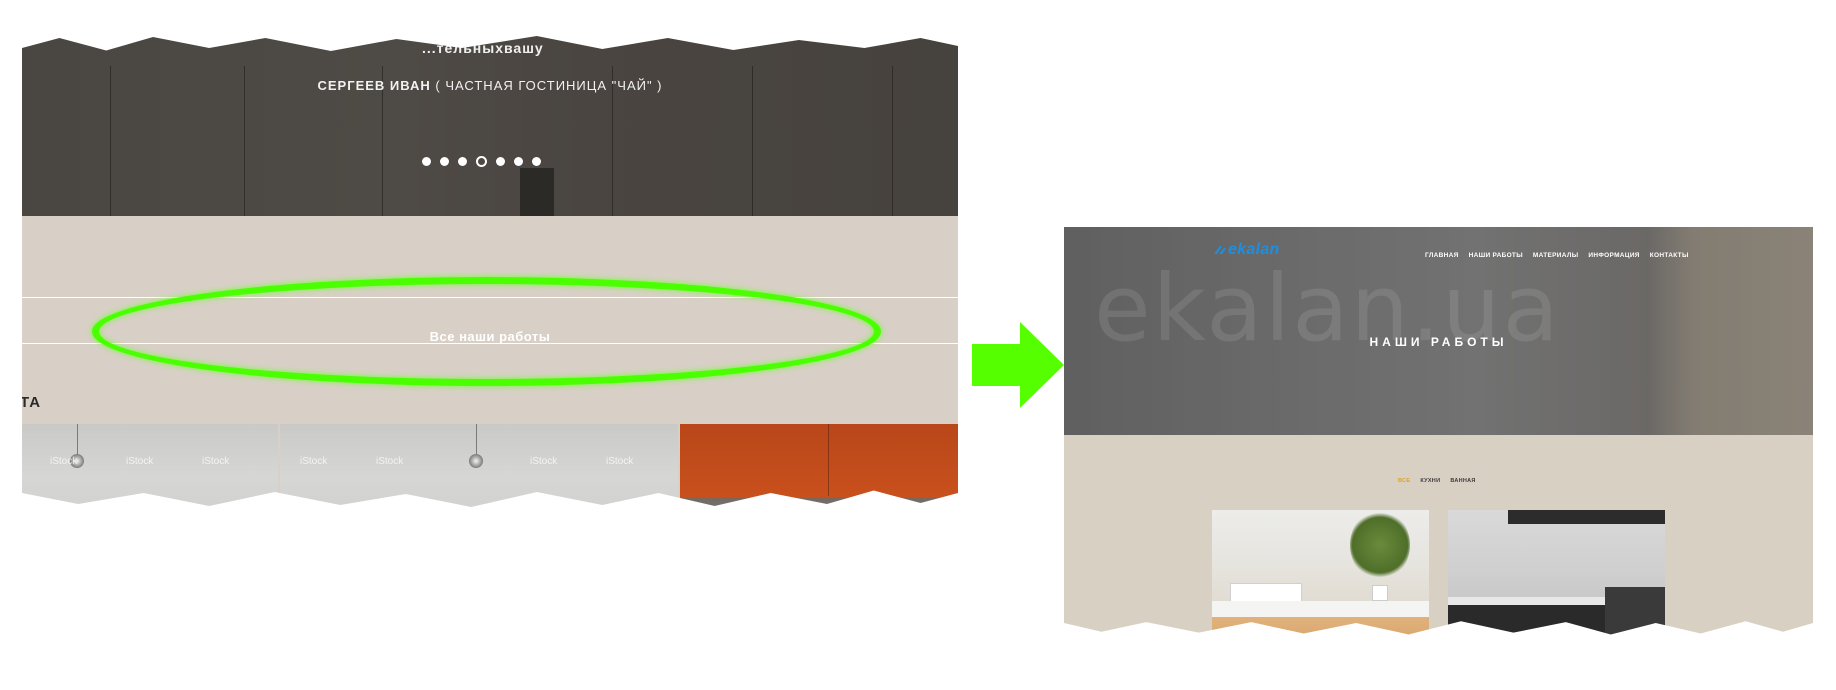  I want to click on filter-bathroom: ВАННАЯ, so click(1462, 481).